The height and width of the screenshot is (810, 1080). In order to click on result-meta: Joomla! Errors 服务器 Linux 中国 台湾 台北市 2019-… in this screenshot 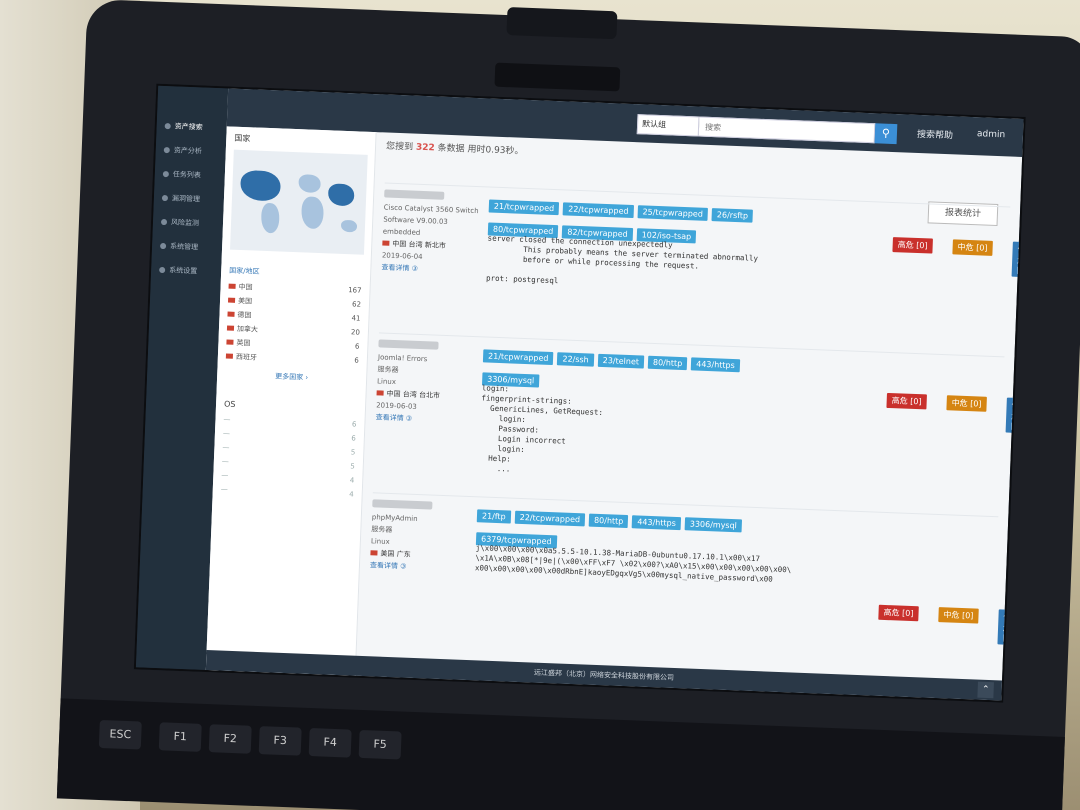, I will do `click(424, 383)`.